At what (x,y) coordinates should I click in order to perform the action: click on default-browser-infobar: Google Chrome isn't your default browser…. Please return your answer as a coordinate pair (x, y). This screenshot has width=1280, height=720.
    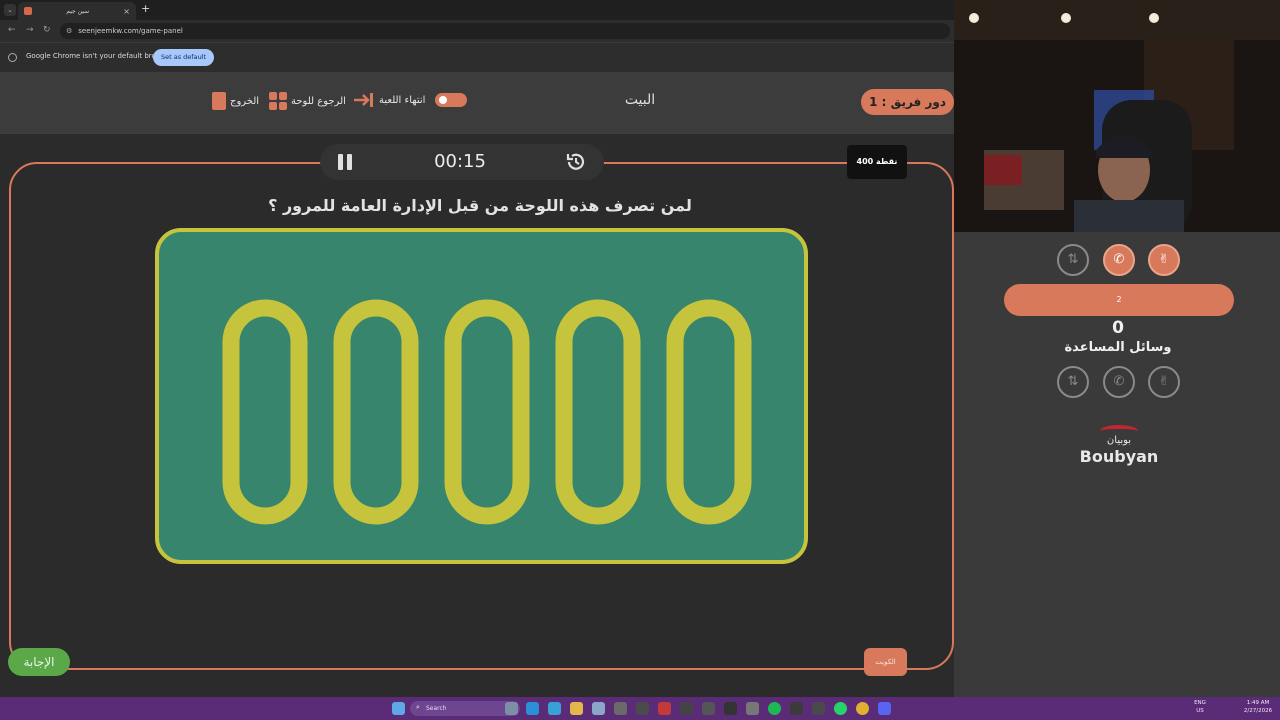
    Looking at the image, I should click on (477, 57).